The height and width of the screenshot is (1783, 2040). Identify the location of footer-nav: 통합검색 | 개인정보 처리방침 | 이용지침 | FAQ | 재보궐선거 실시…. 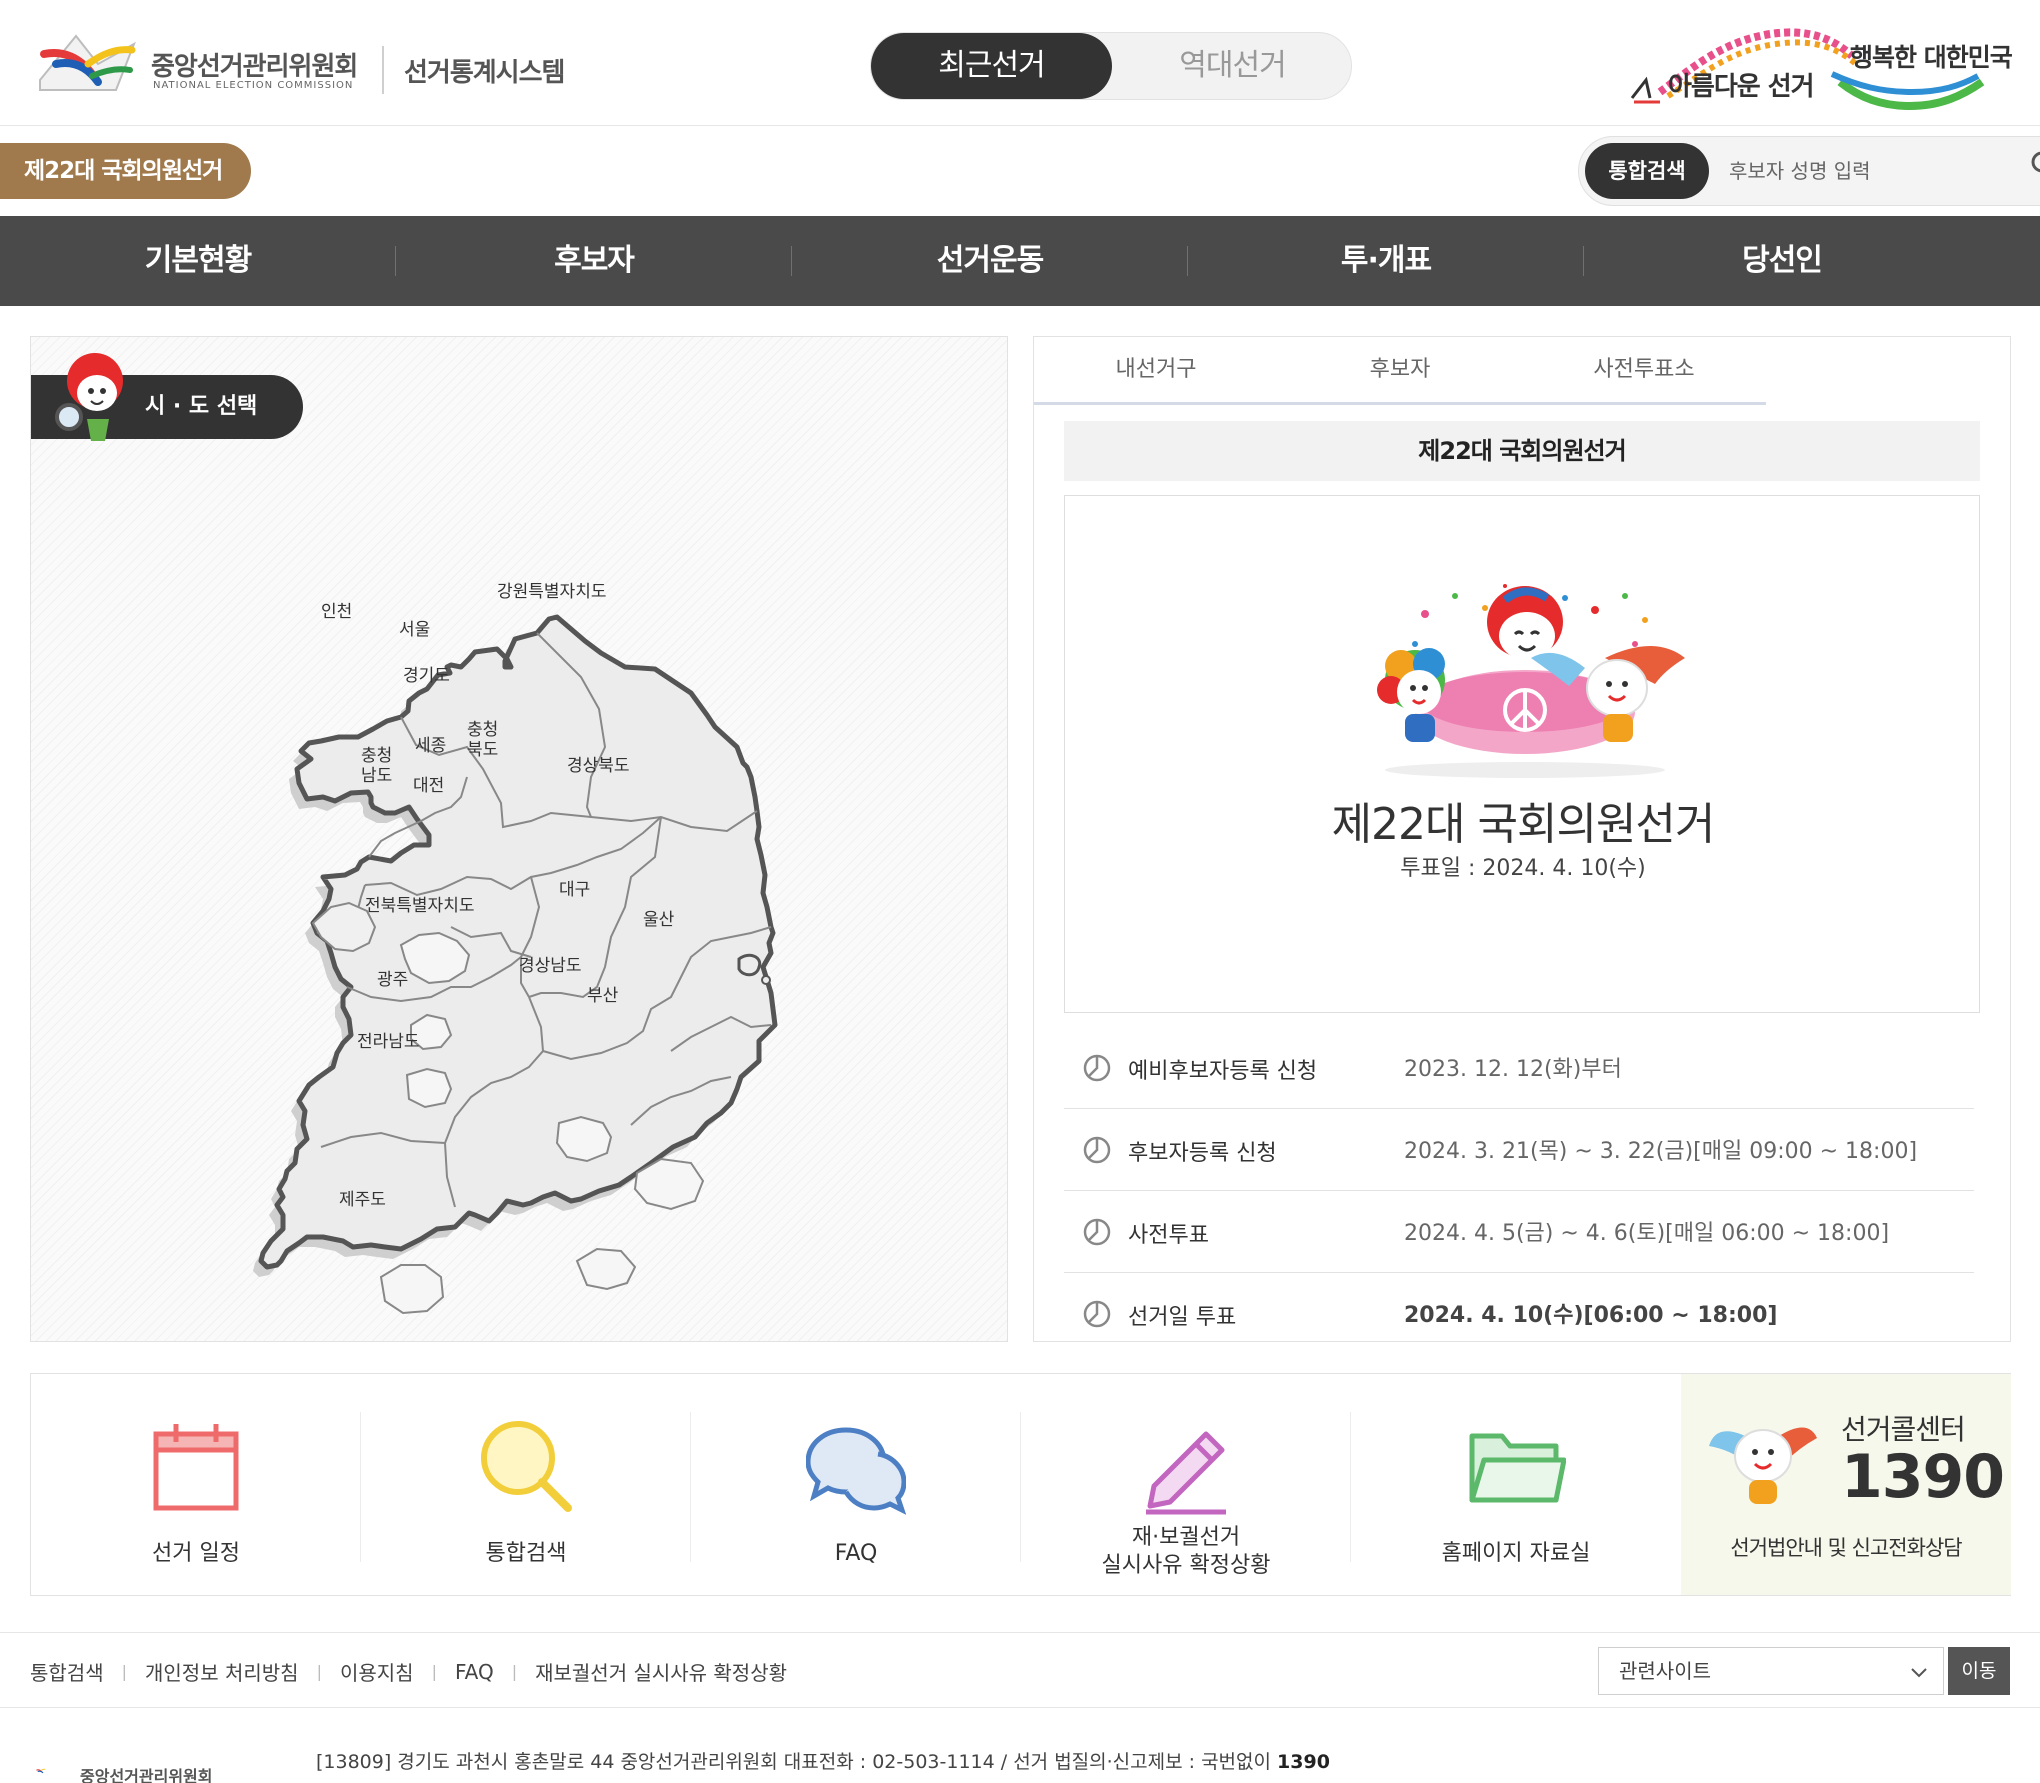
(408, 1671).